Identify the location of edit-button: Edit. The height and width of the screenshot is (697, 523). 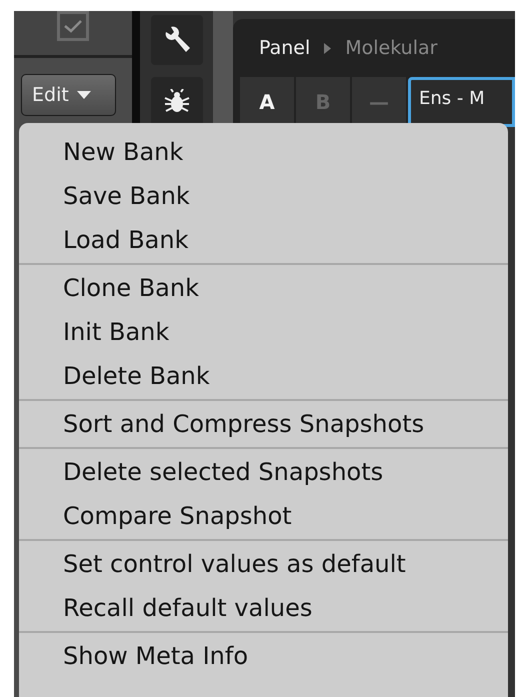
(68, 95).